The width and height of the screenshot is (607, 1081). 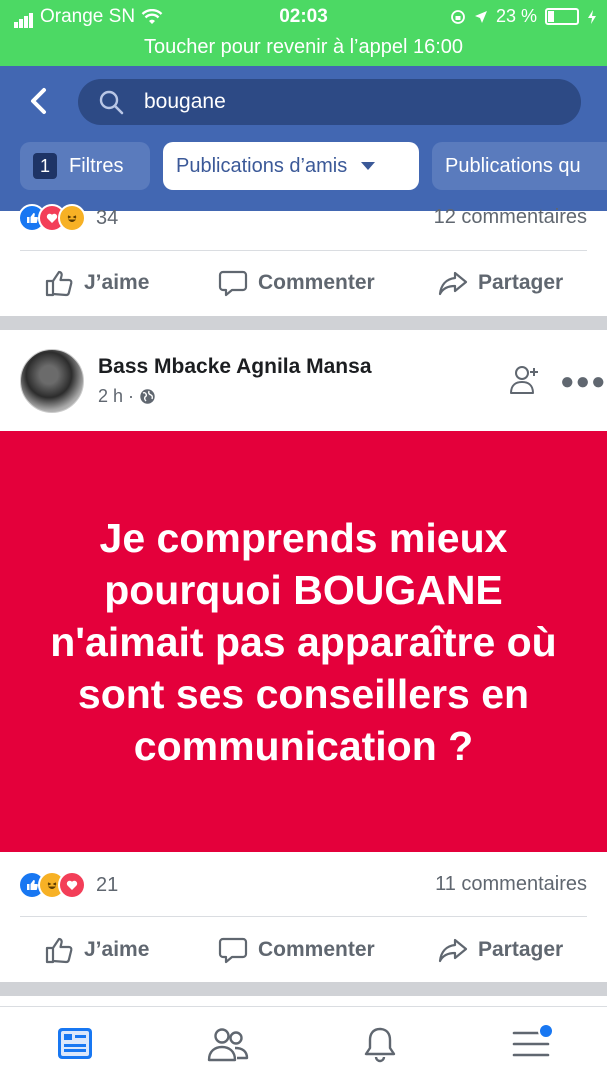 I want to click on orientation-lock-icon, so click(x=458, y=16).